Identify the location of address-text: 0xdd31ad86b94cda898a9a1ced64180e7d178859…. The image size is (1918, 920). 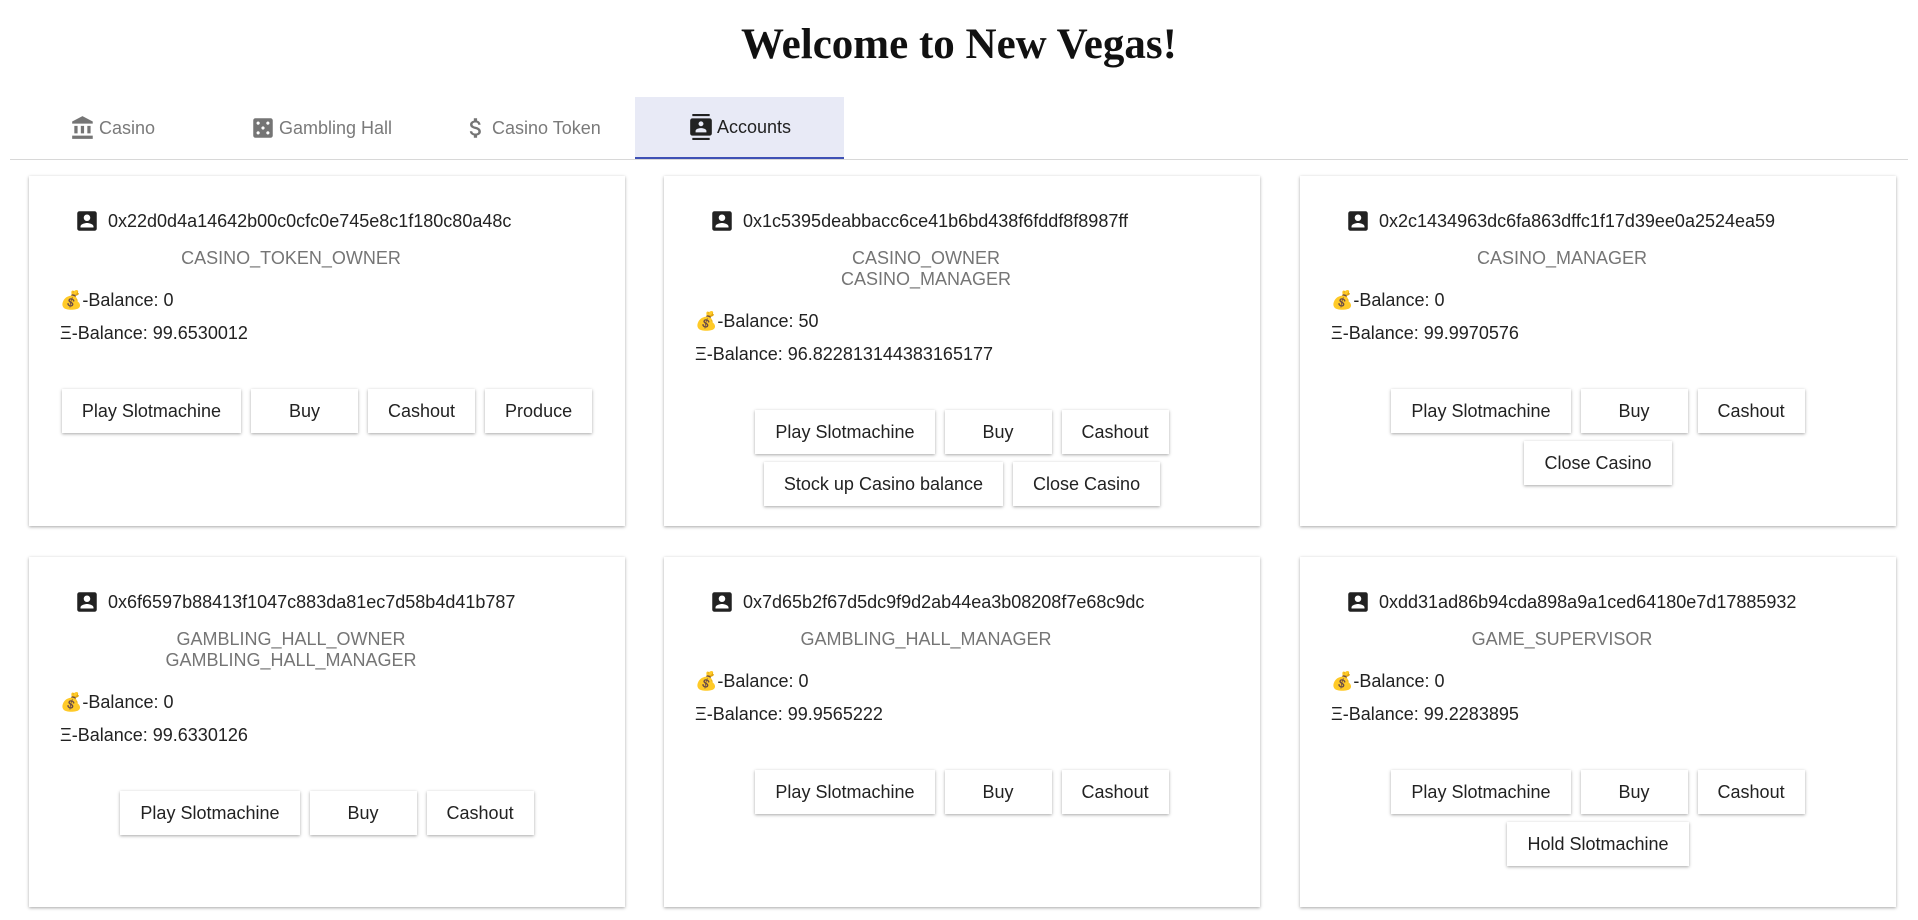
(1588, 601).